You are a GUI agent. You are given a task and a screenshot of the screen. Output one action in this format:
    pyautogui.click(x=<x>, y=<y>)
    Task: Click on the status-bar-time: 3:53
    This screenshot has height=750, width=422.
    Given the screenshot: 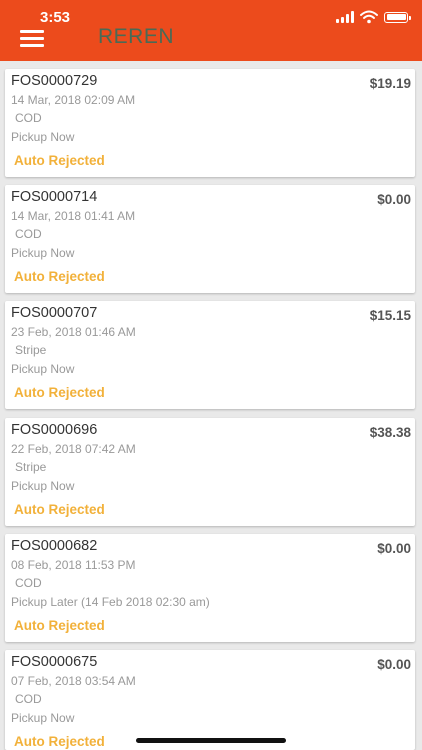 What is the action you would take?
    pyautogui.click(x=55, y=17)
    